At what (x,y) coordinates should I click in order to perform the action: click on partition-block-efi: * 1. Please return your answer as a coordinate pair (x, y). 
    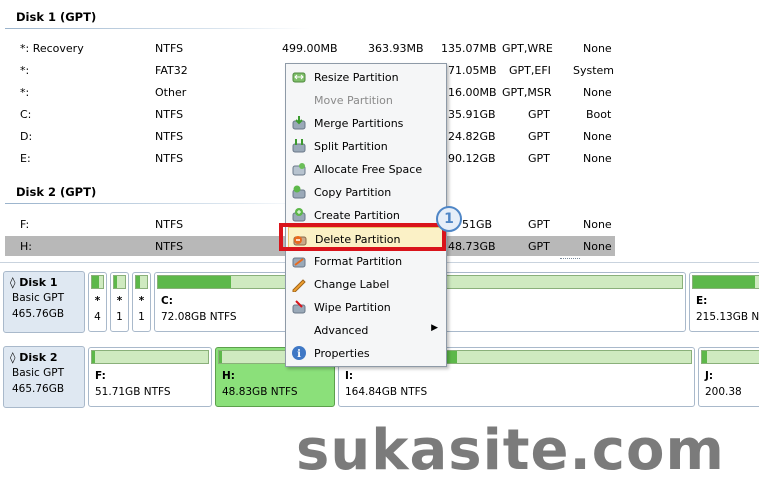
    Looking at the image, I should click on (119, 302).